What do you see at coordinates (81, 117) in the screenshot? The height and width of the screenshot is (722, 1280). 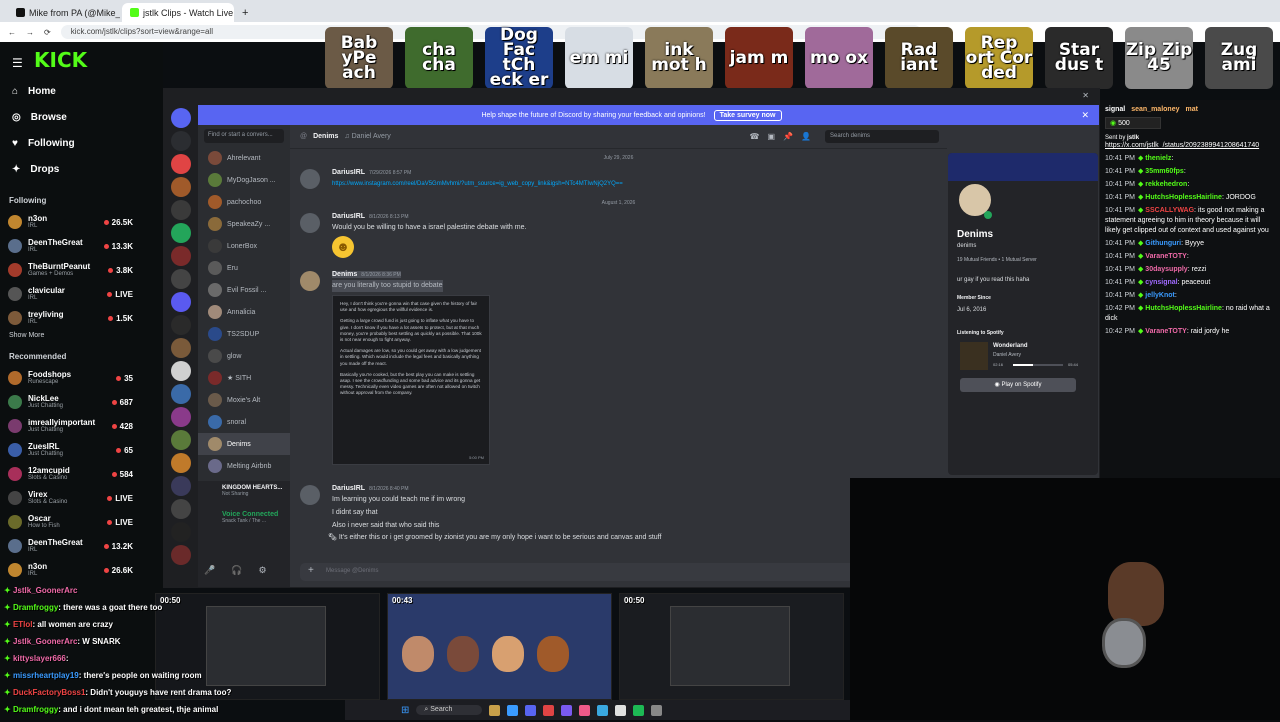 I see `nav-browse: ◎ Browse` at bounding box center [81, 117].